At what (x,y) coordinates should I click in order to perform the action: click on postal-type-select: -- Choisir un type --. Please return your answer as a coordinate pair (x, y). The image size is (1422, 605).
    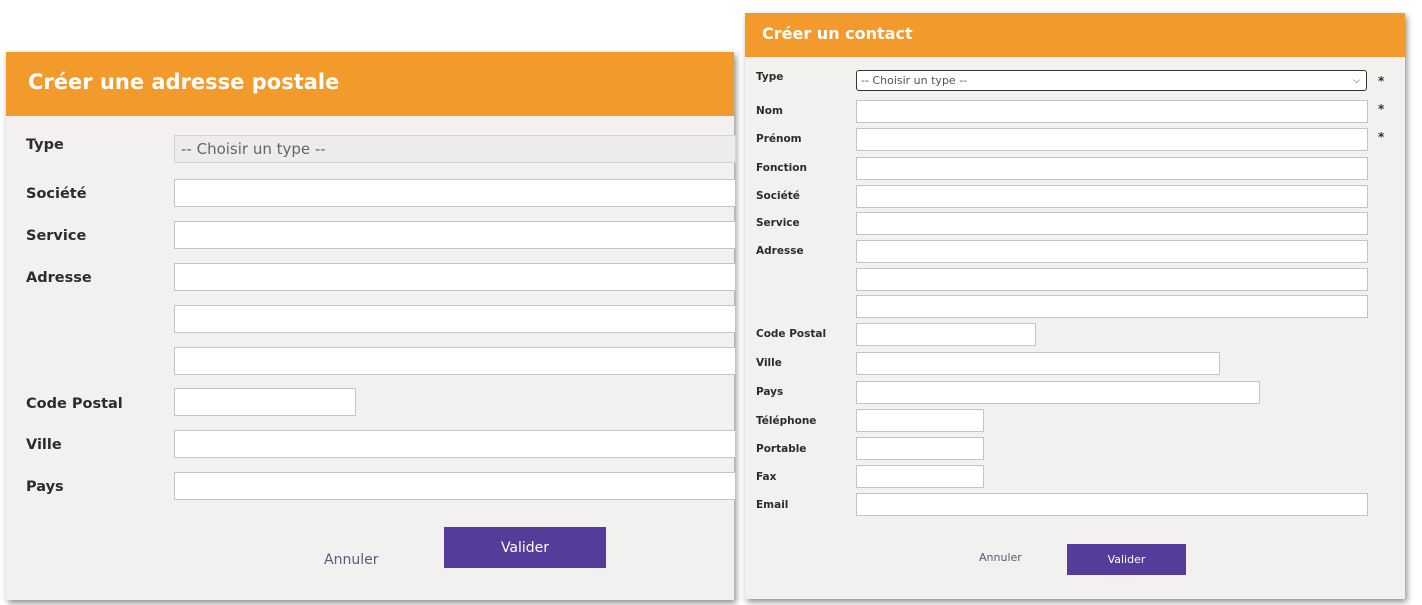
    Looking at the image, I should click on (455, 149).